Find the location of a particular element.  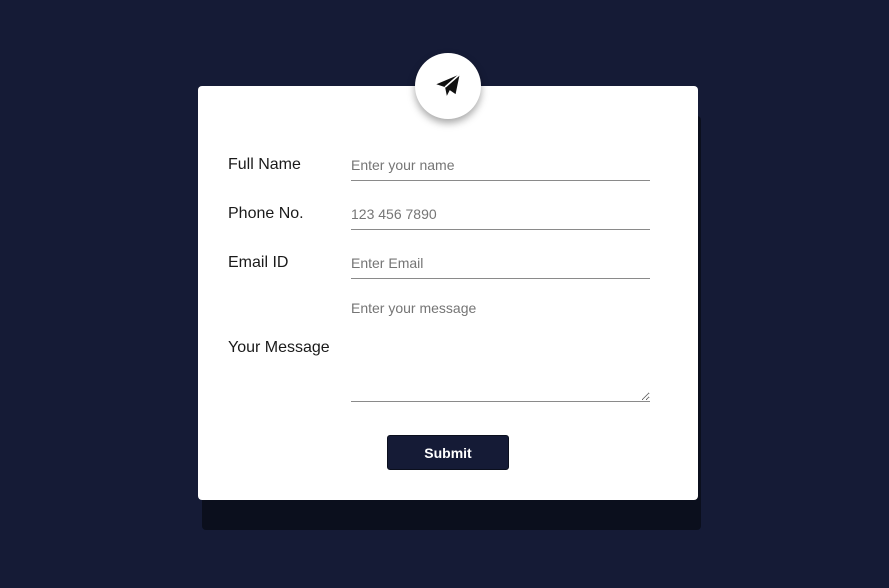

badge is located at coordinates (448, 86).